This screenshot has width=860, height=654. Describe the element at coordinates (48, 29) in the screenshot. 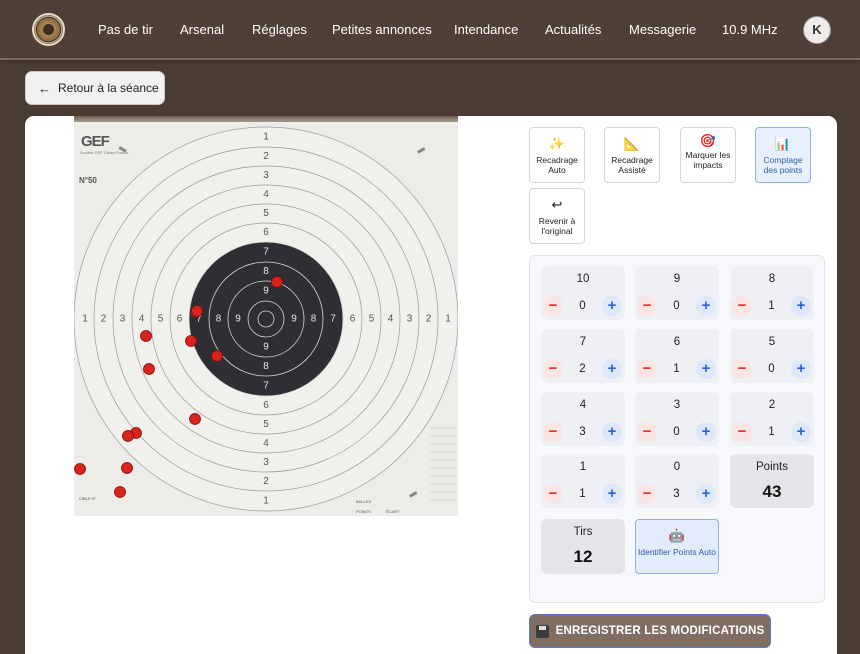

I see `app-logo` at that location.